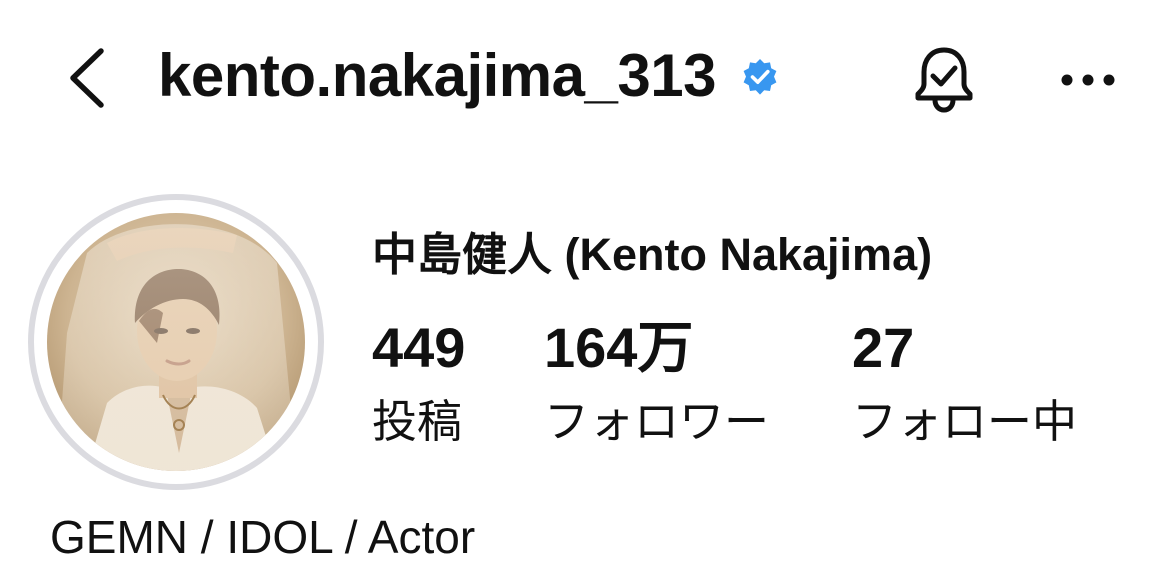  I want to click on username-row: kento.nakajima_313, so click(469, 75).